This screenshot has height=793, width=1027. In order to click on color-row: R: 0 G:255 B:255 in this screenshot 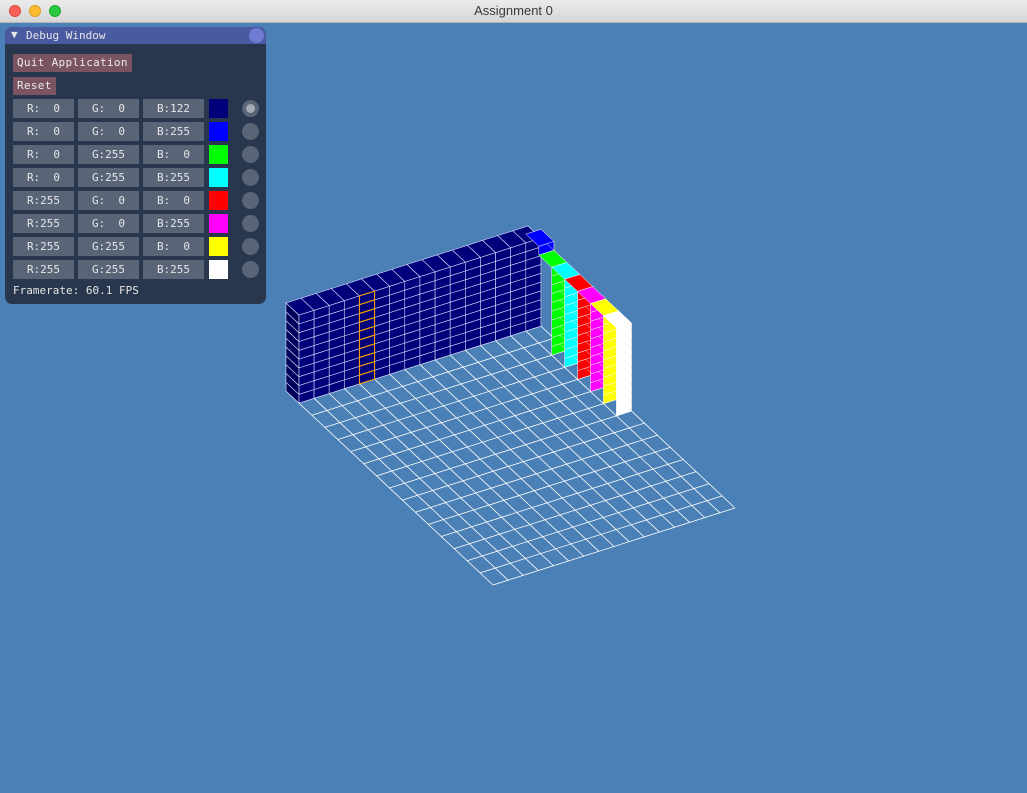, I will do `click(138, 177)`.